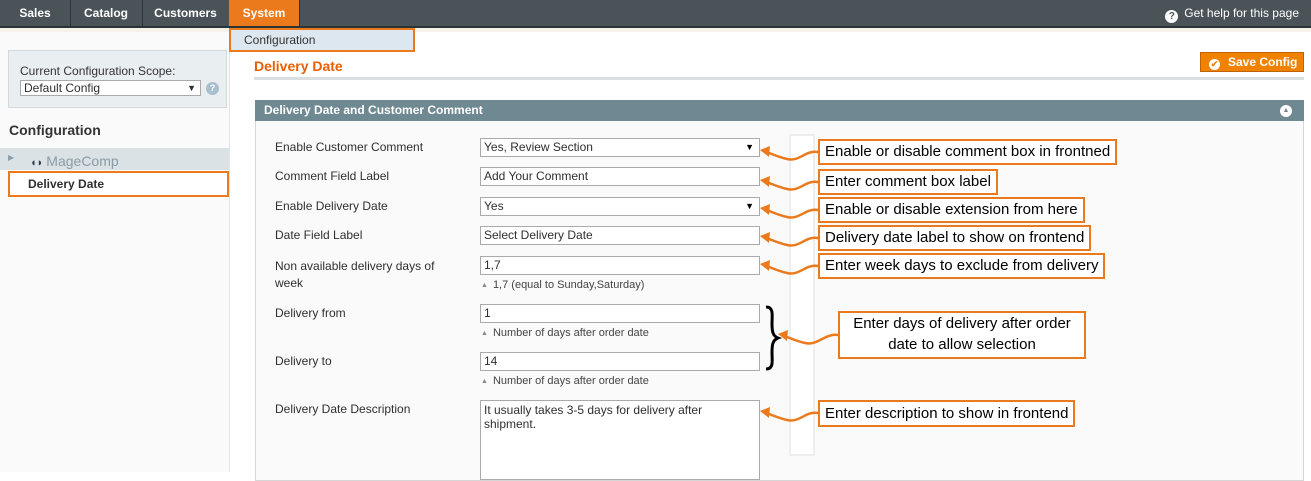  I want to click on curly-brace, so click(774, 338).